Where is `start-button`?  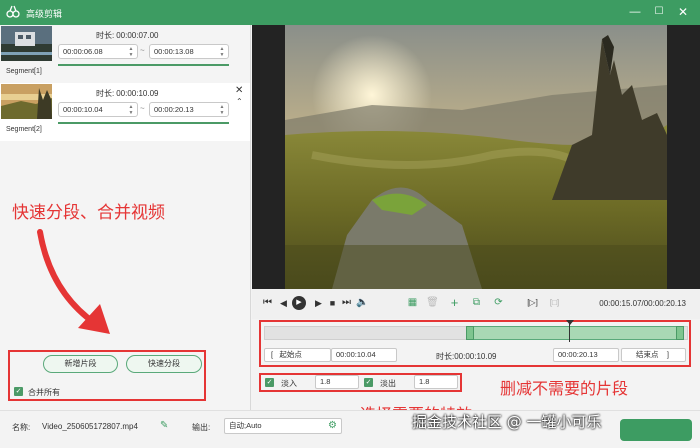
start-button is located at coordinates (656, 430).